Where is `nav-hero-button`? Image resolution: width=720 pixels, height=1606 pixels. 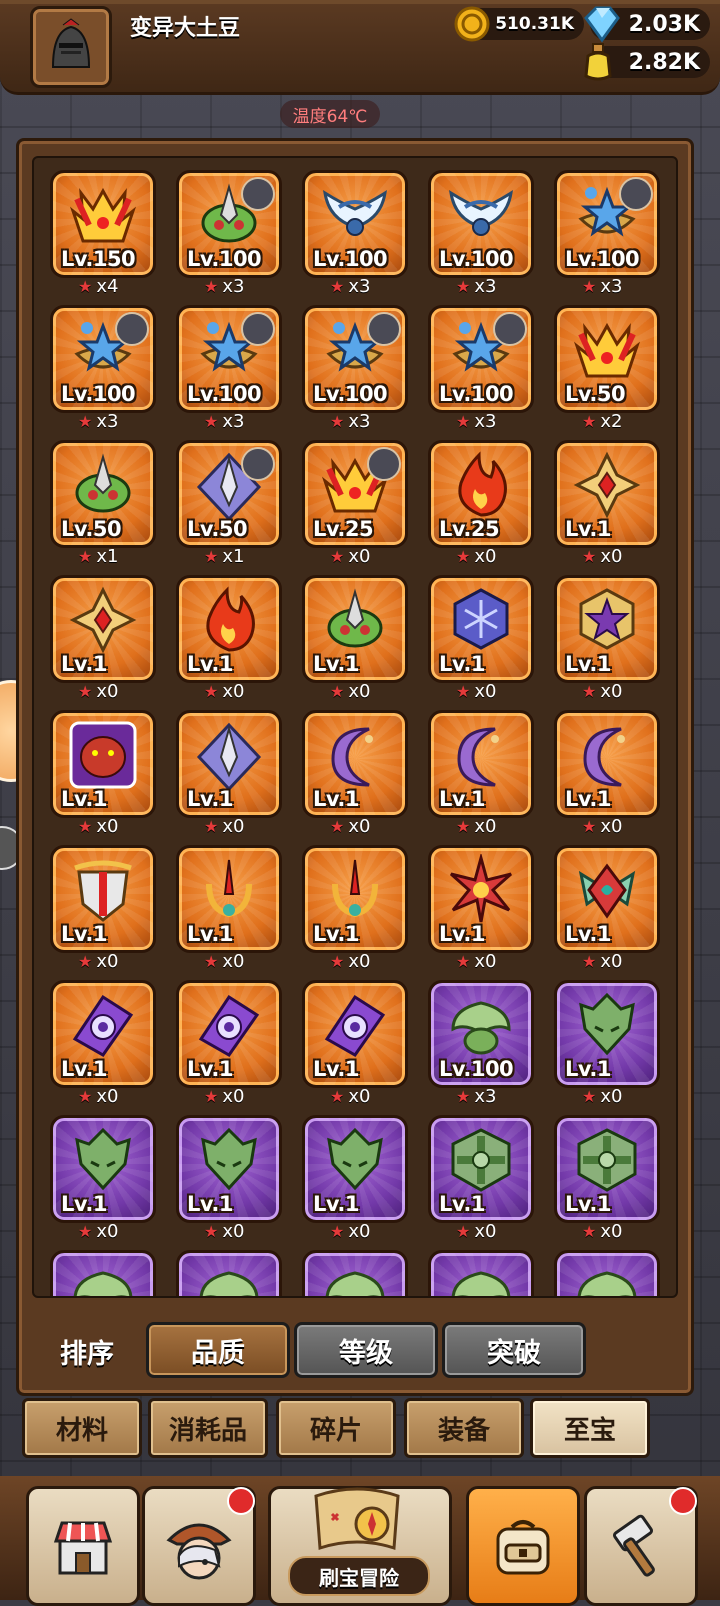 nav-hero-button is located at coordinates (199, 1546).